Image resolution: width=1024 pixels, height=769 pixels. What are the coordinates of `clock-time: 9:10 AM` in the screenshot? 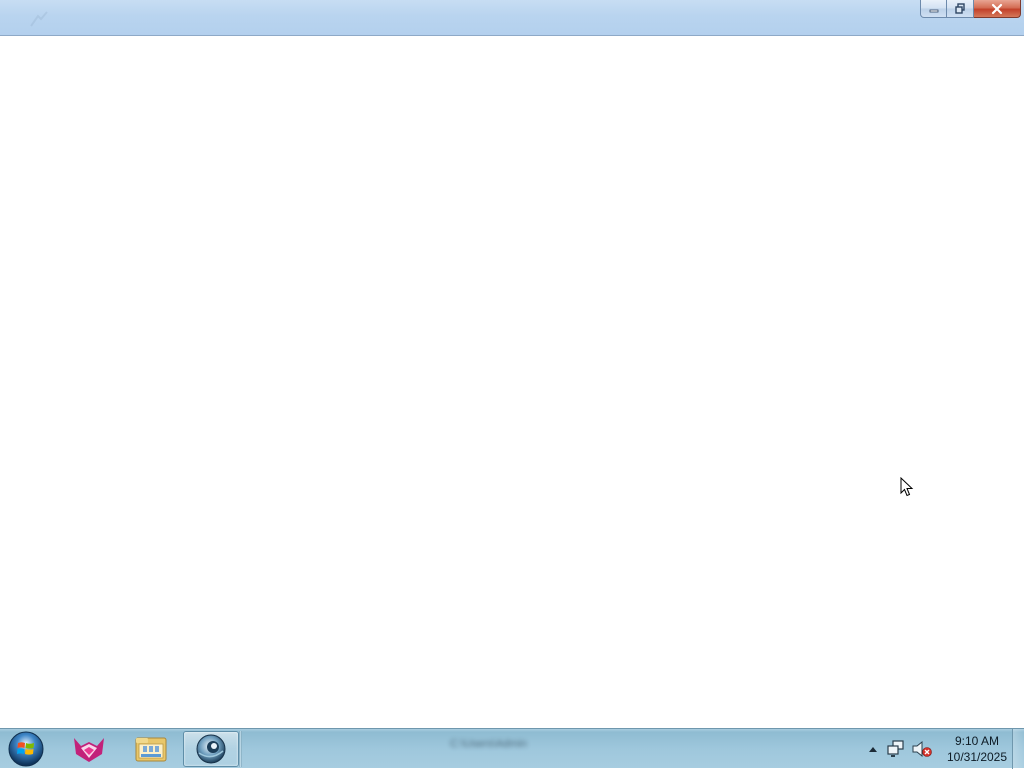 It's located at (977, 741).